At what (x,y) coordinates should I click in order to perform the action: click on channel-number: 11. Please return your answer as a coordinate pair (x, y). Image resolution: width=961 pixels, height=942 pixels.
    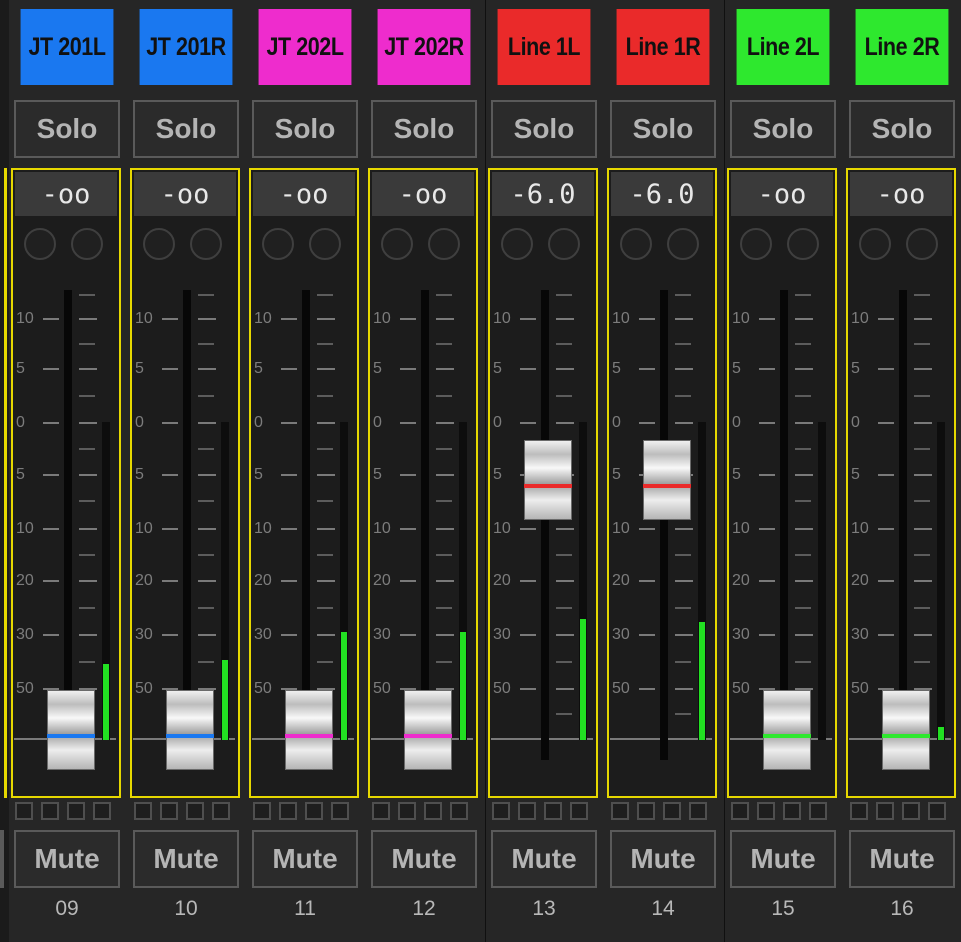
    Looking at the image, I should click on (305, 908).